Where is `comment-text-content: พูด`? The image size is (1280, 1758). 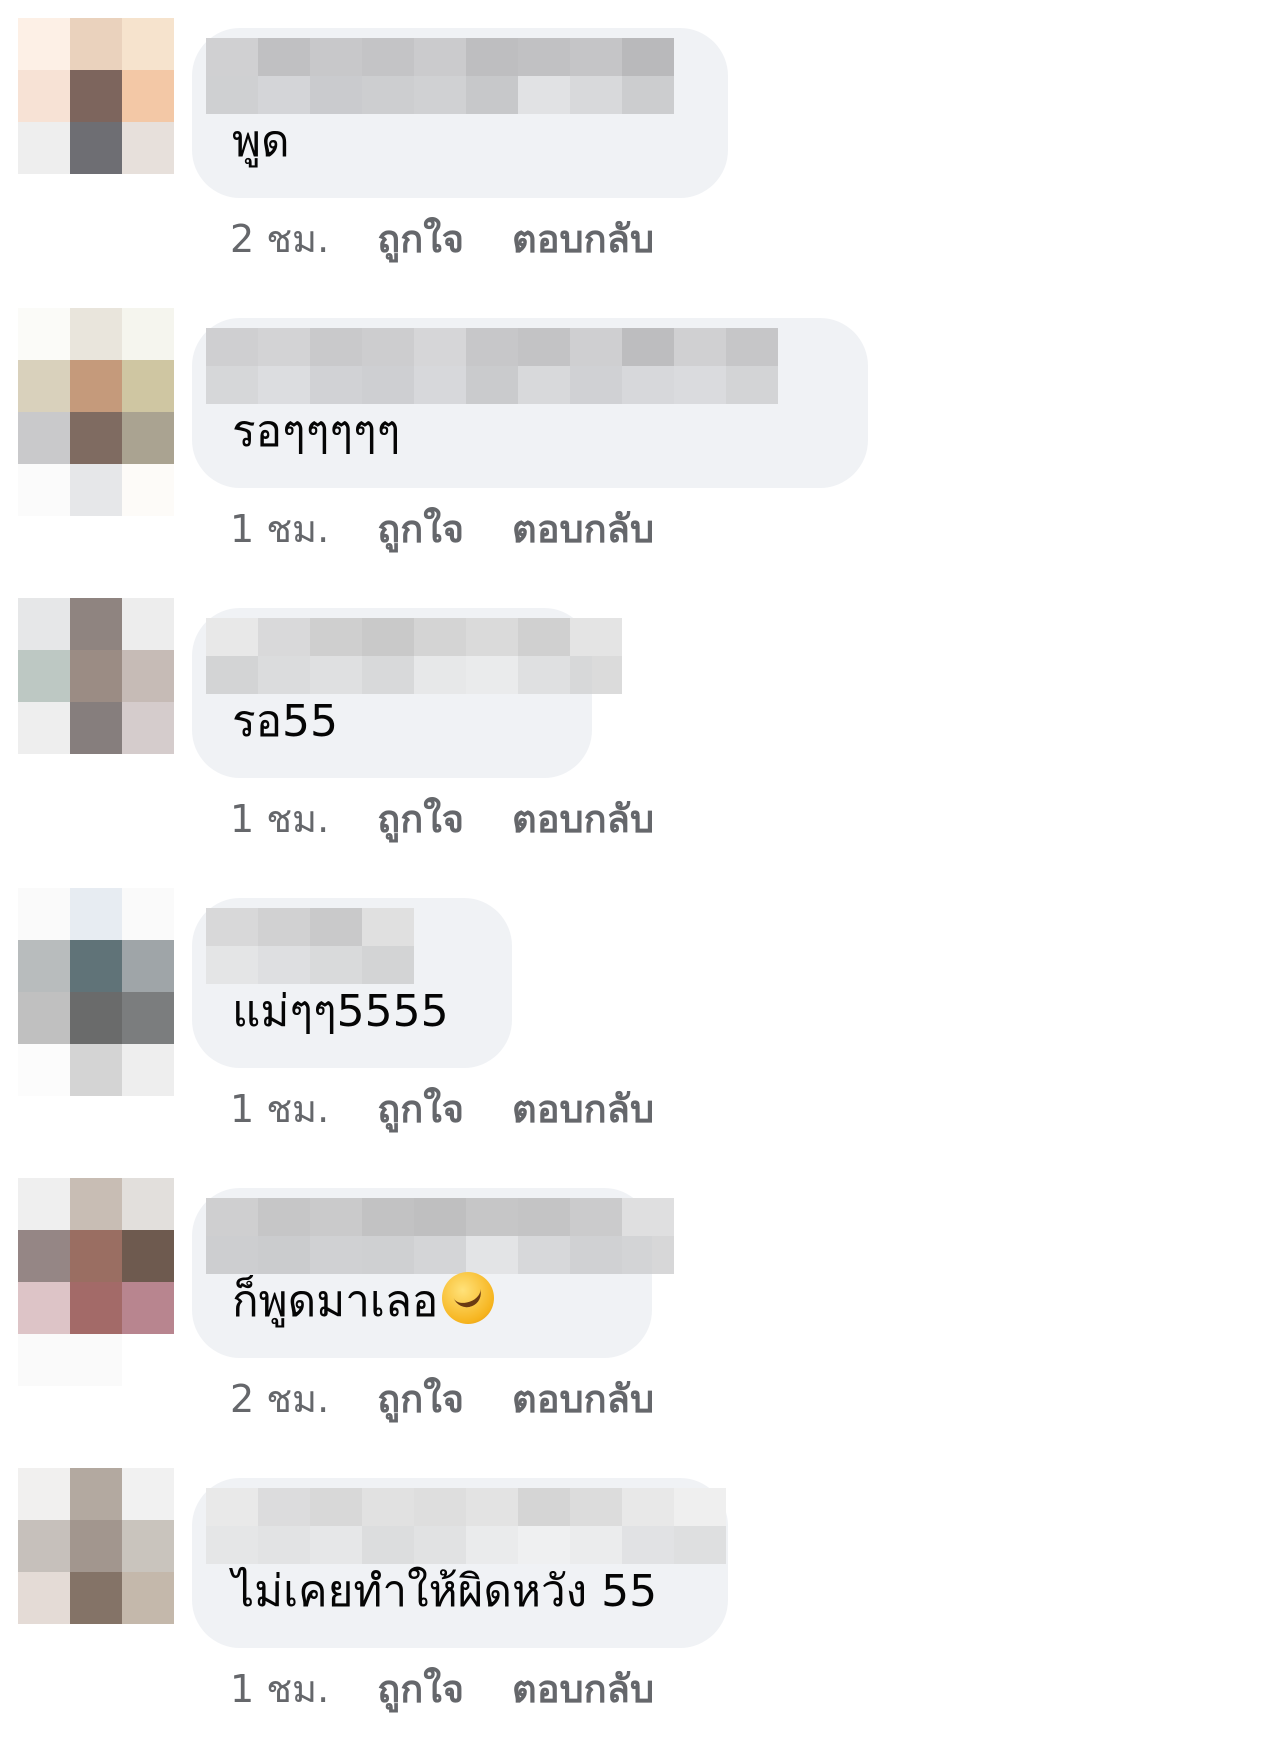 comment-text-content: พูด is located at coordinates (261, 141).